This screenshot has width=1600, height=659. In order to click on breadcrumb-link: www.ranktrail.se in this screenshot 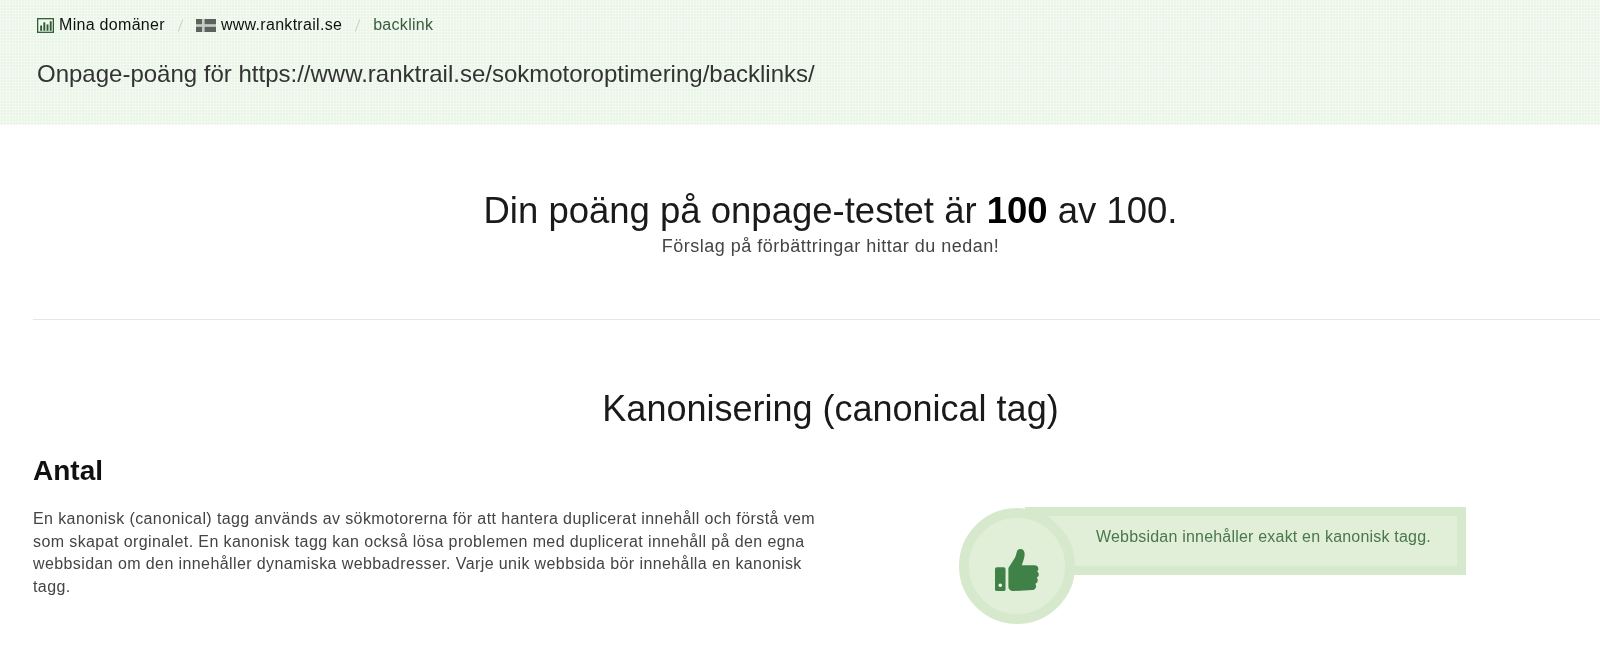, I will do `click(269, 25)`.